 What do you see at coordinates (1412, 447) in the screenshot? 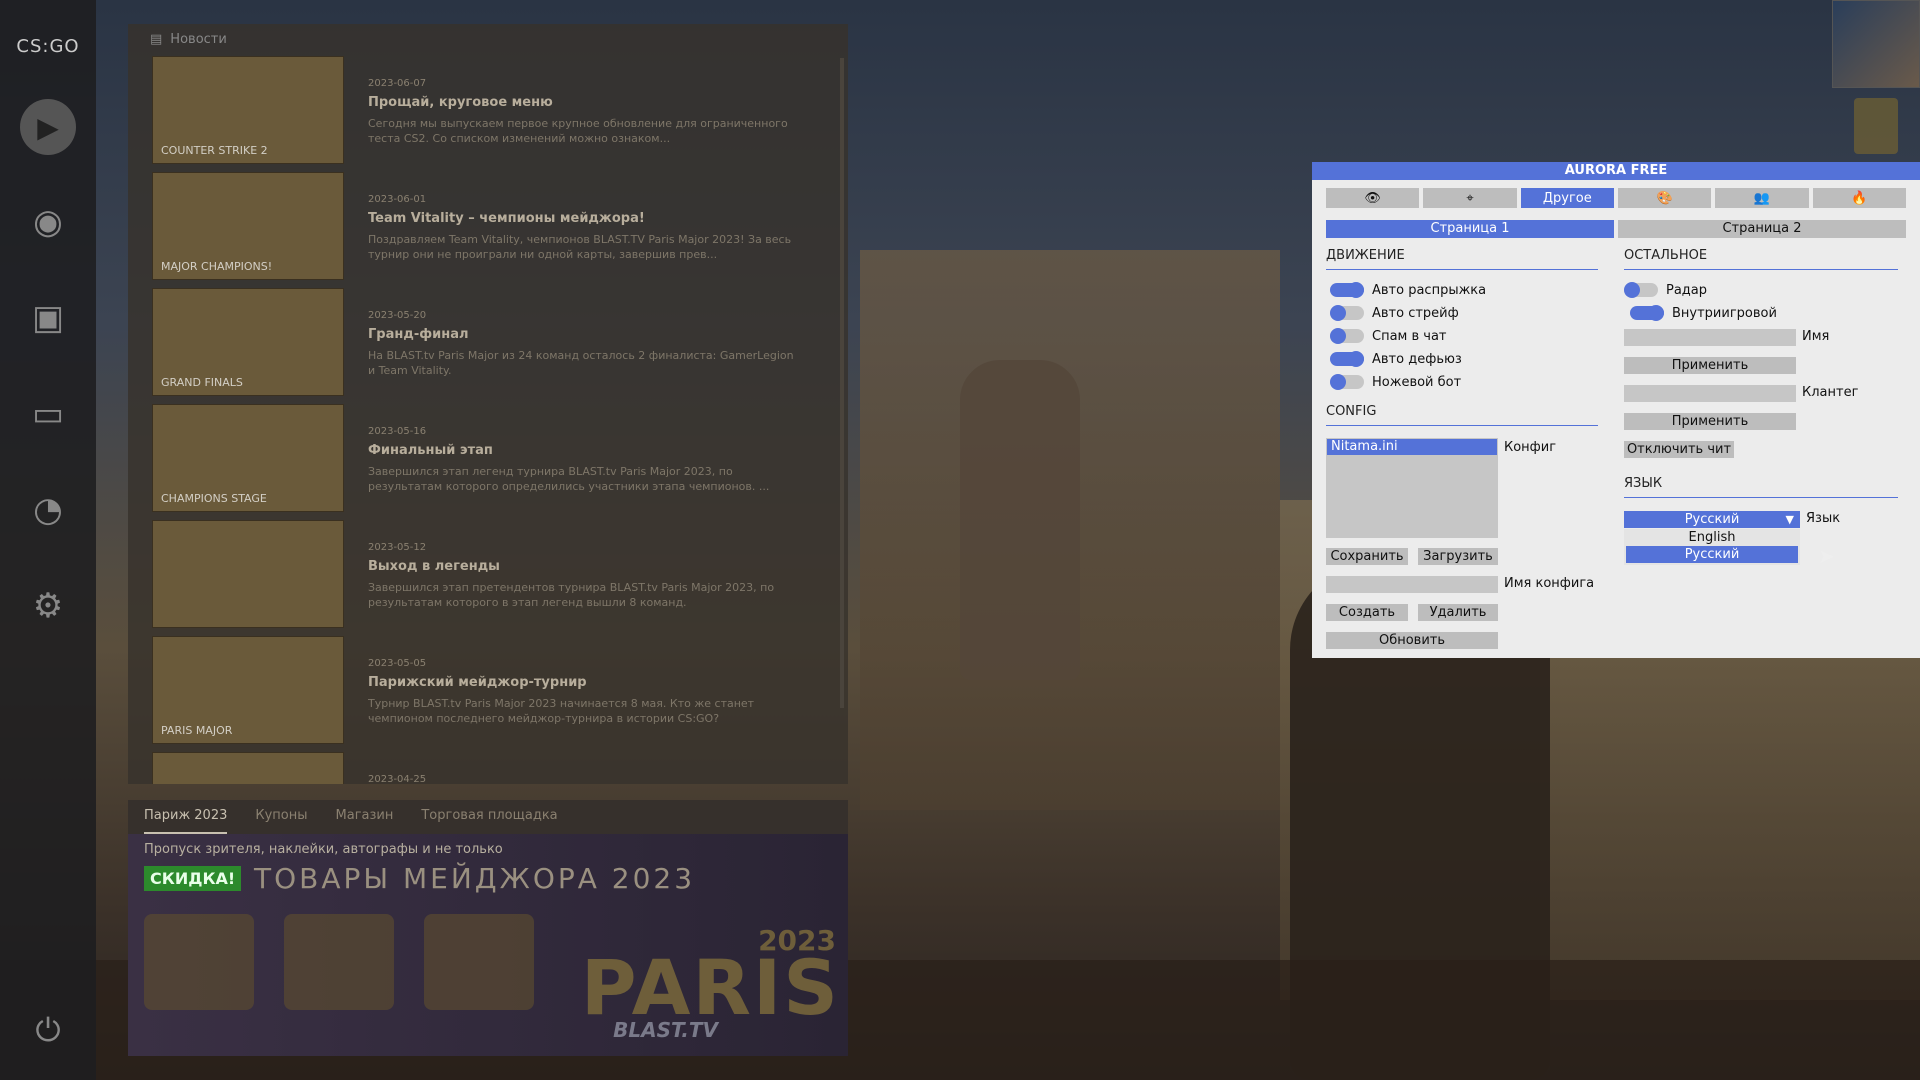
I see `config-list-item: Nitama.ini` at bounding box center [1412, 447].